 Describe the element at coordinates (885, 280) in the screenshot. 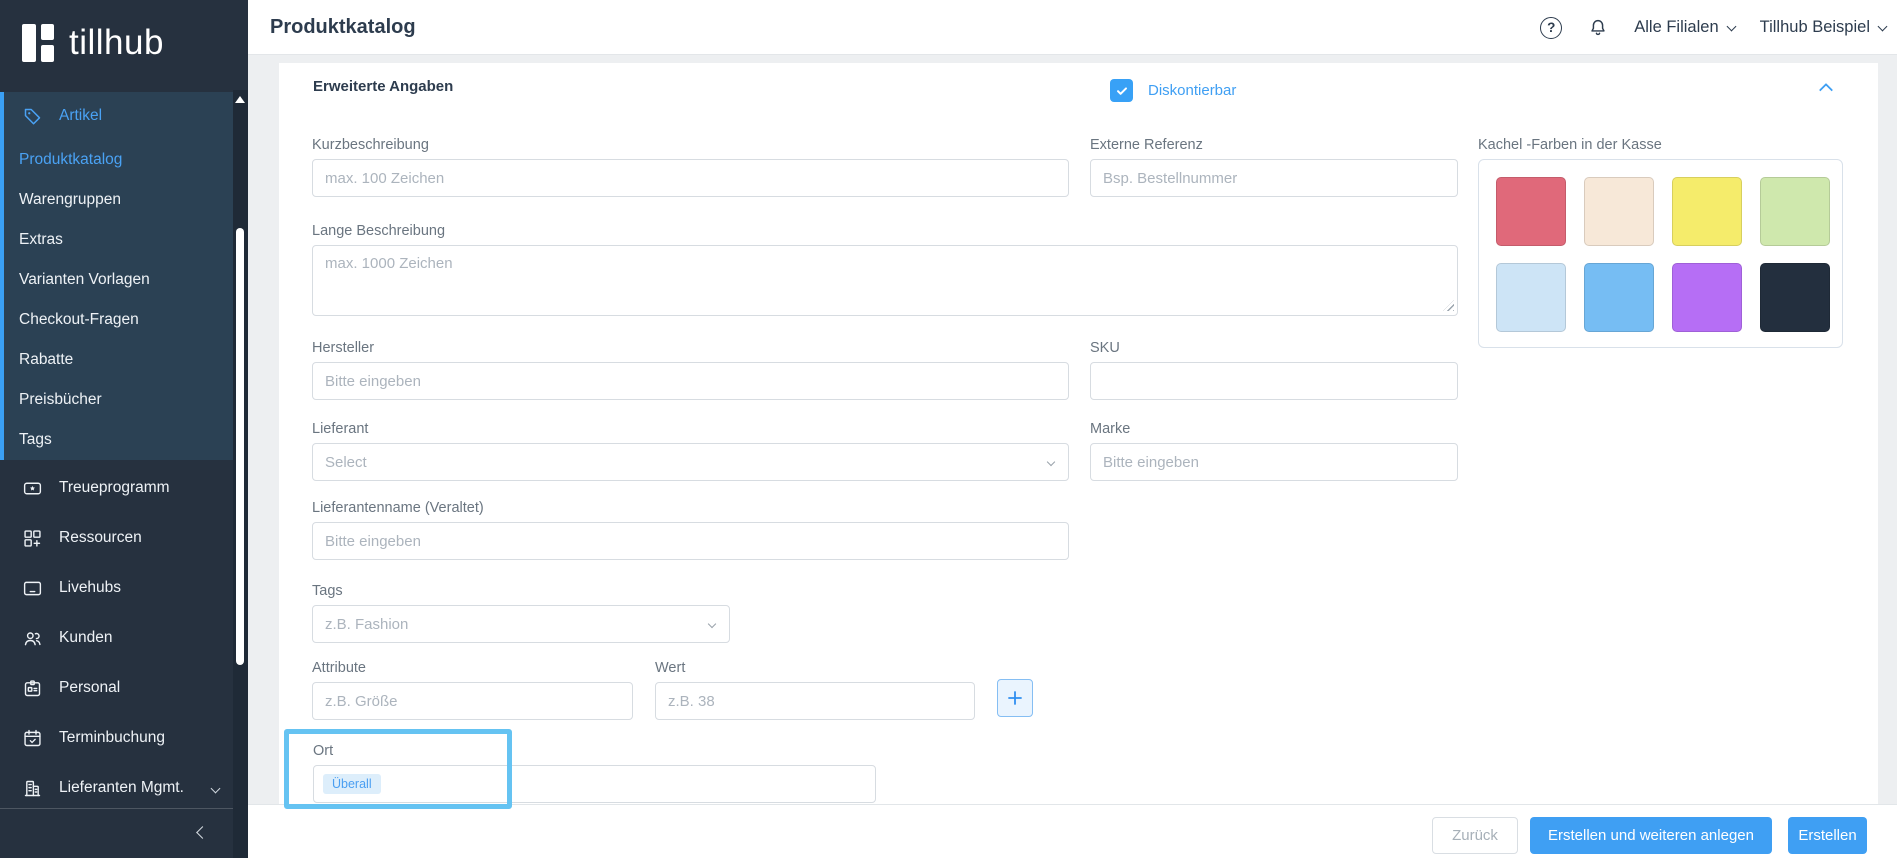

I see `lange-beschreibung-textarea` at that location.